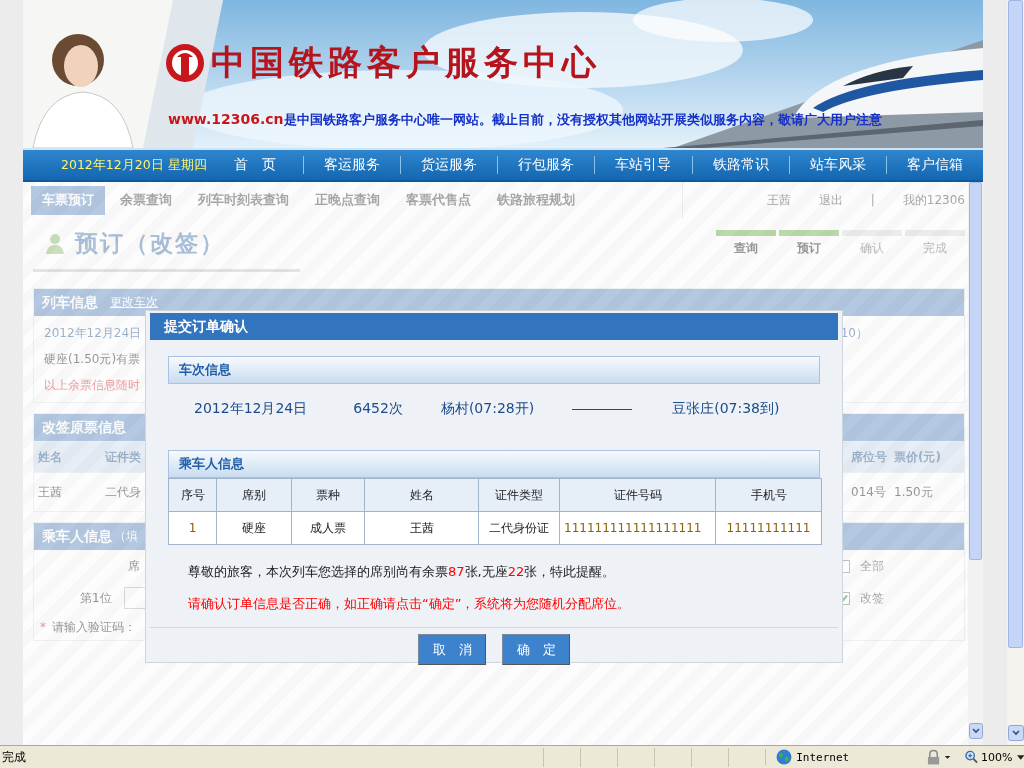 This screenshot has height=768, width=1024. What do you see at coordinates (643, 165) in the screenshot?
I see `nav-link: 车站引导` at bounding box center [643, 165].